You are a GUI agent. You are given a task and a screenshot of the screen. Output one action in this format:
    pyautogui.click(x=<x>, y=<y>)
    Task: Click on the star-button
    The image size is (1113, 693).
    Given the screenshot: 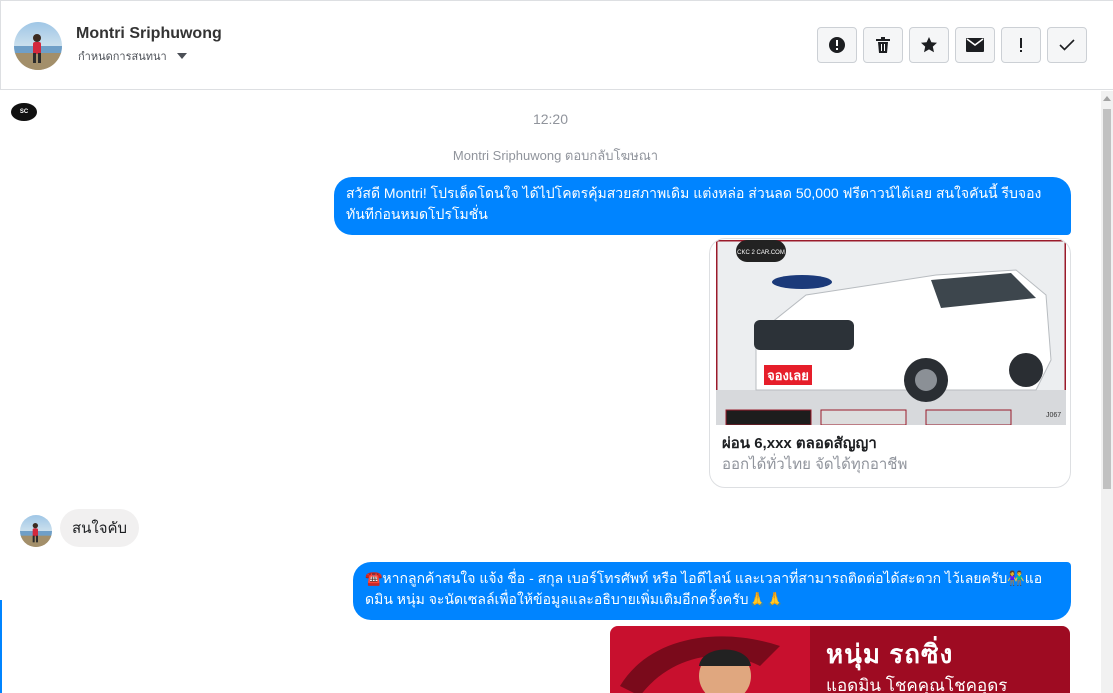 What is the action you would take?
    pyautogui.click(x=929, y=45)
    